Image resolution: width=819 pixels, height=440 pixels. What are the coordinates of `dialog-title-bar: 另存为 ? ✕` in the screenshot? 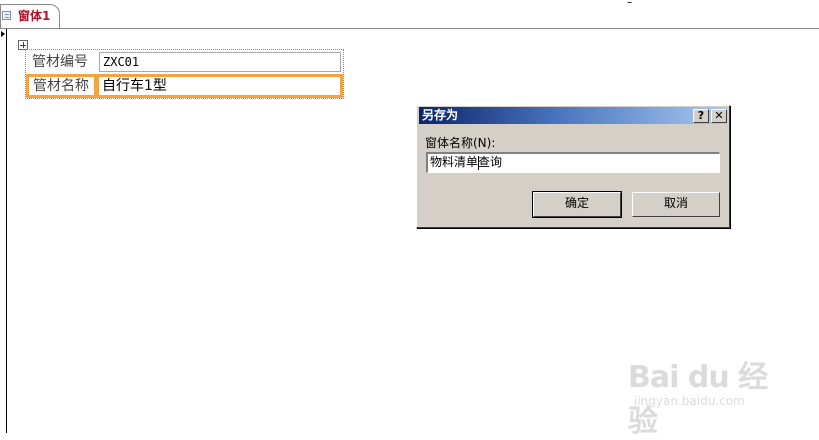 It's located at (573, 115).